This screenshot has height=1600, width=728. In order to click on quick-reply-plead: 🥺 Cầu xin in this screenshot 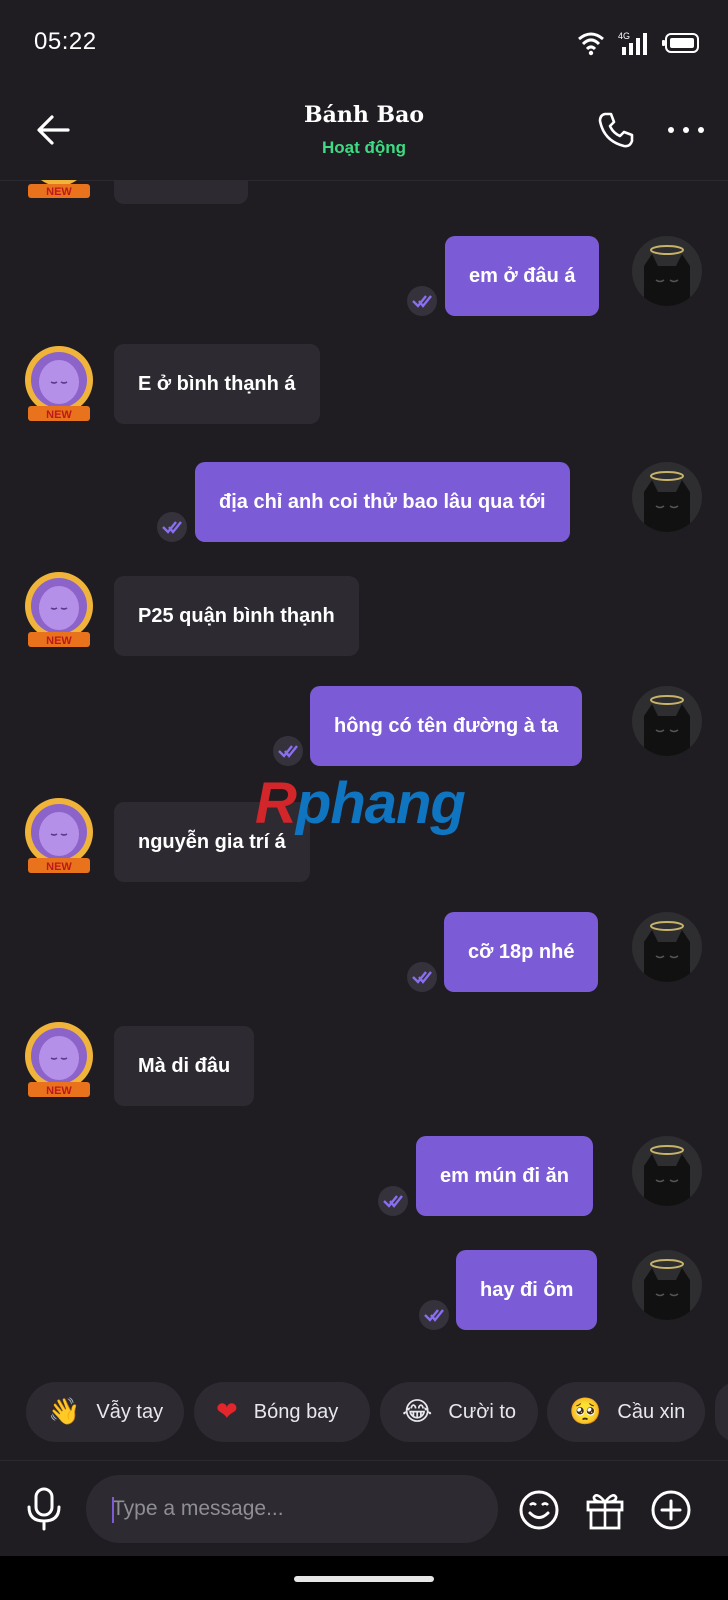, I will do `click(626, 1412)`.